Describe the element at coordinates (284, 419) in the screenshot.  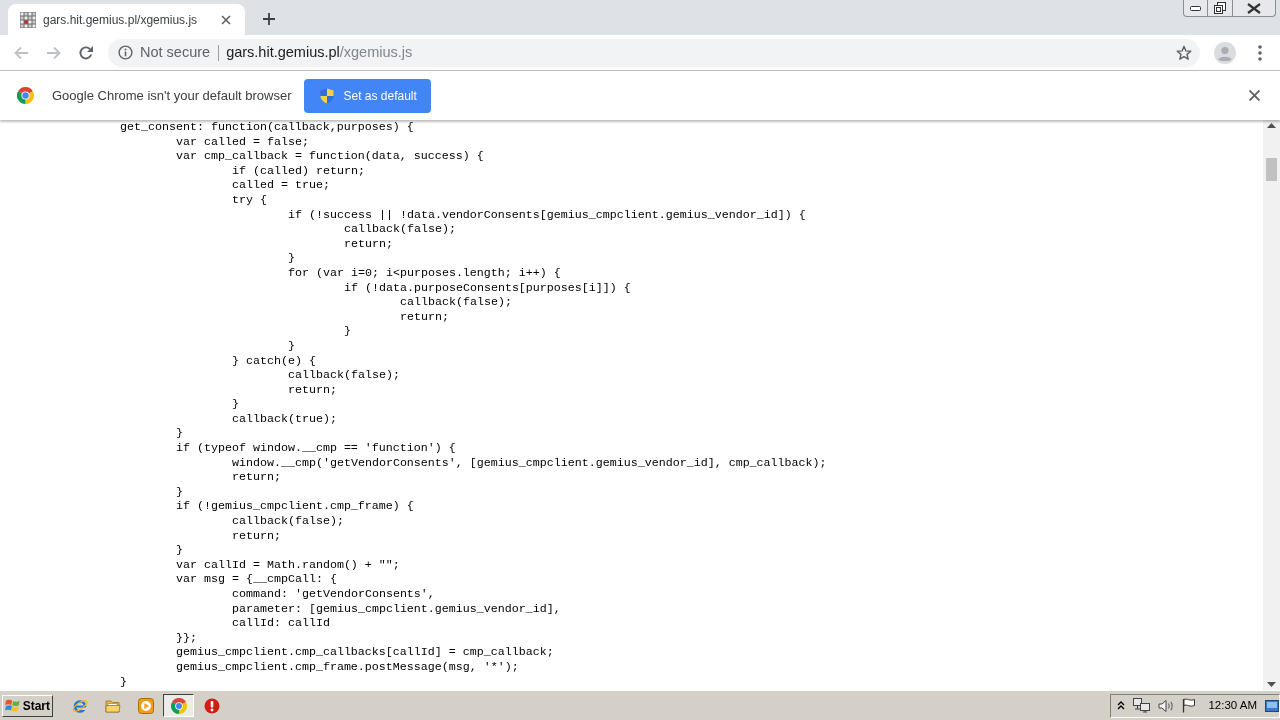
I see `code-line: callback(true);` at that location.